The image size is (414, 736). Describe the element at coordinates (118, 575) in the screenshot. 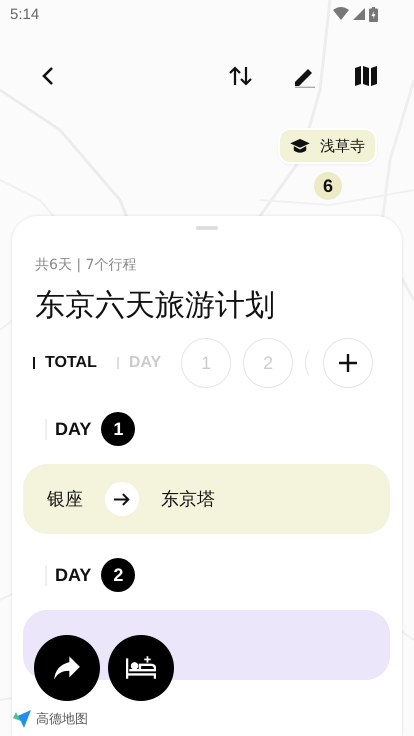

I see `day-number-badge: 2` at that location.